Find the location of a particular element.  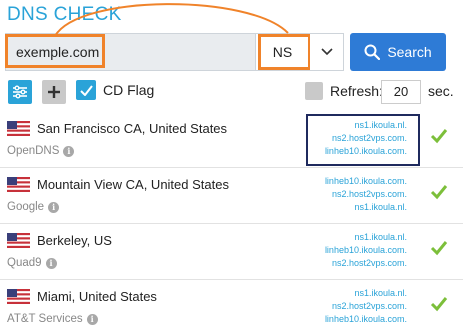

add-button is located at coordinates (54, 92).